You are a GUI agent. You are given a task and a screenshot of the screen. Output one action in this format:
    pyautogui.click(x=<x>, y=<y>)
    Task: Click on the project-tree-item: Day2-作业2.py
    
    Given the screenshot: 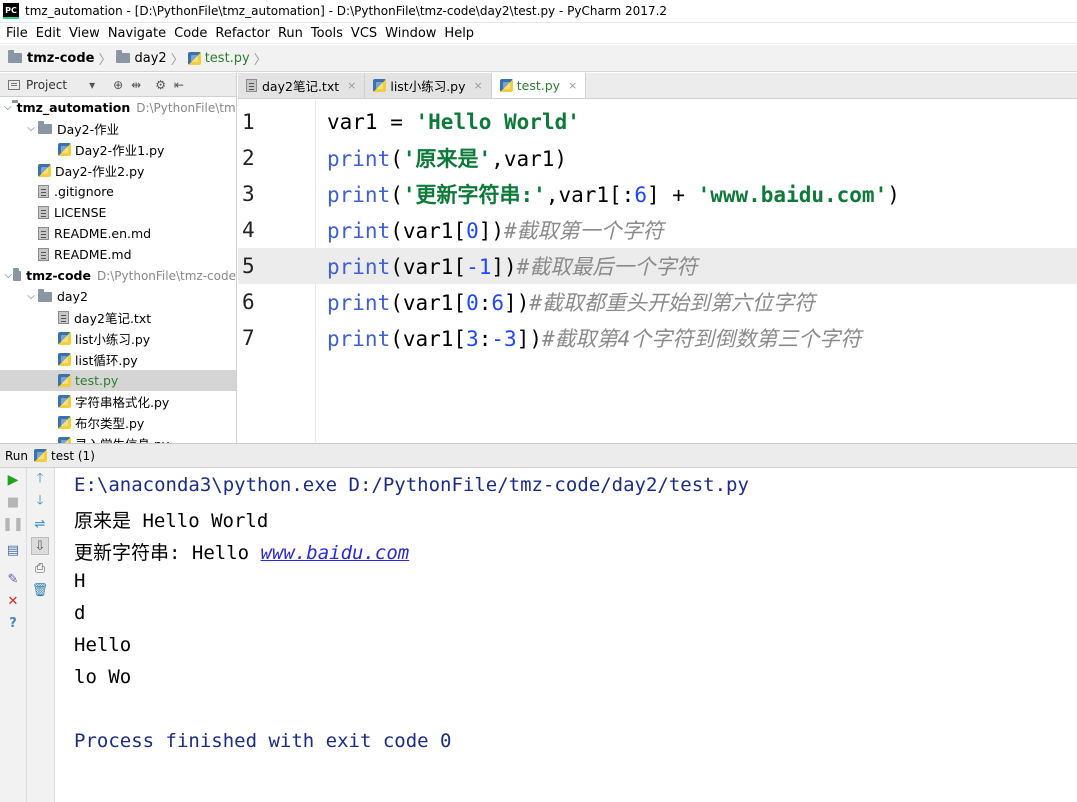 What is the action you would take?
    pyautogui.click(x=118, y=170)
    